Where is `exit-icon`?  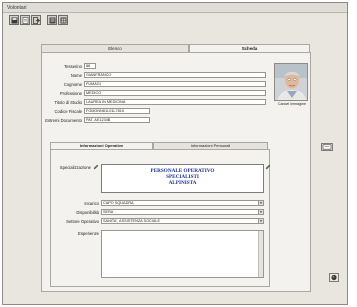
exit-icon is located at coordinates (36, 20).